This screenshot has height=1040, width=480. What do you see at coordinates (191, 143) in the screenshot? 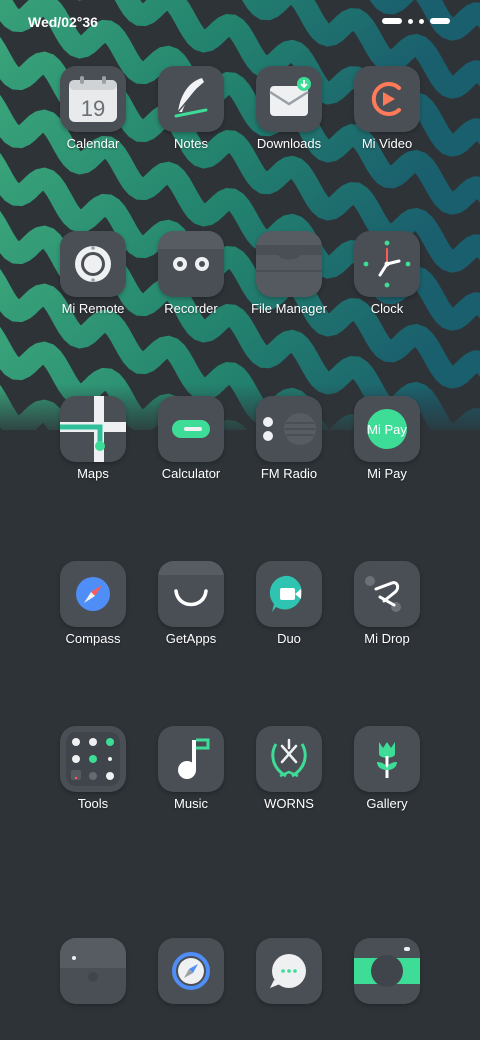
I see `app-label: Notes` at bounding box center [191, 143].